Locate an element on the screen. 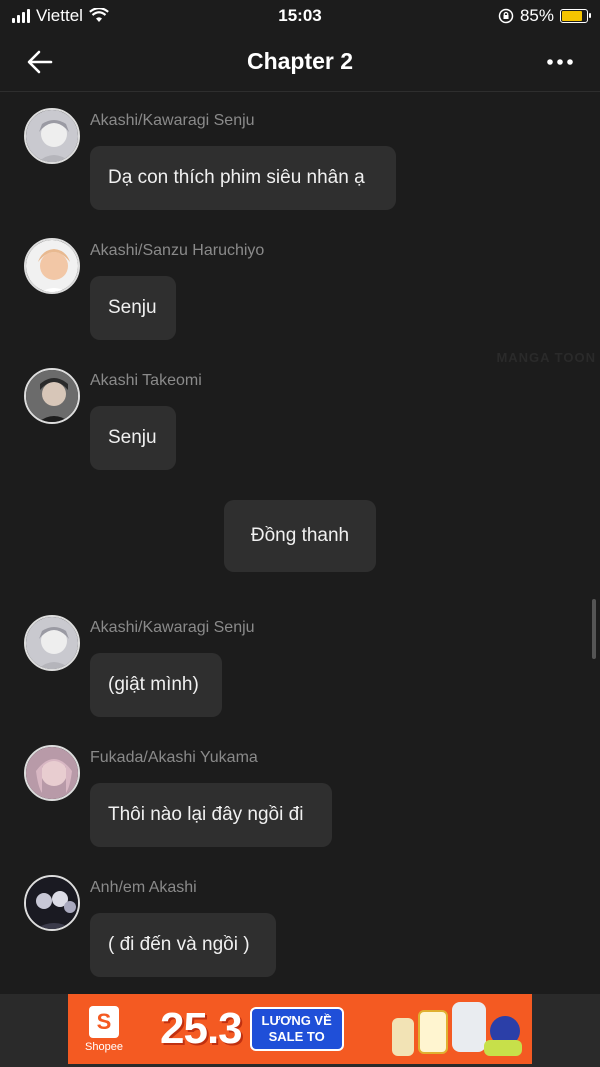 The width and height of the screenshot is (600, 1067). more-options-button is located at coordinates (560, 62).